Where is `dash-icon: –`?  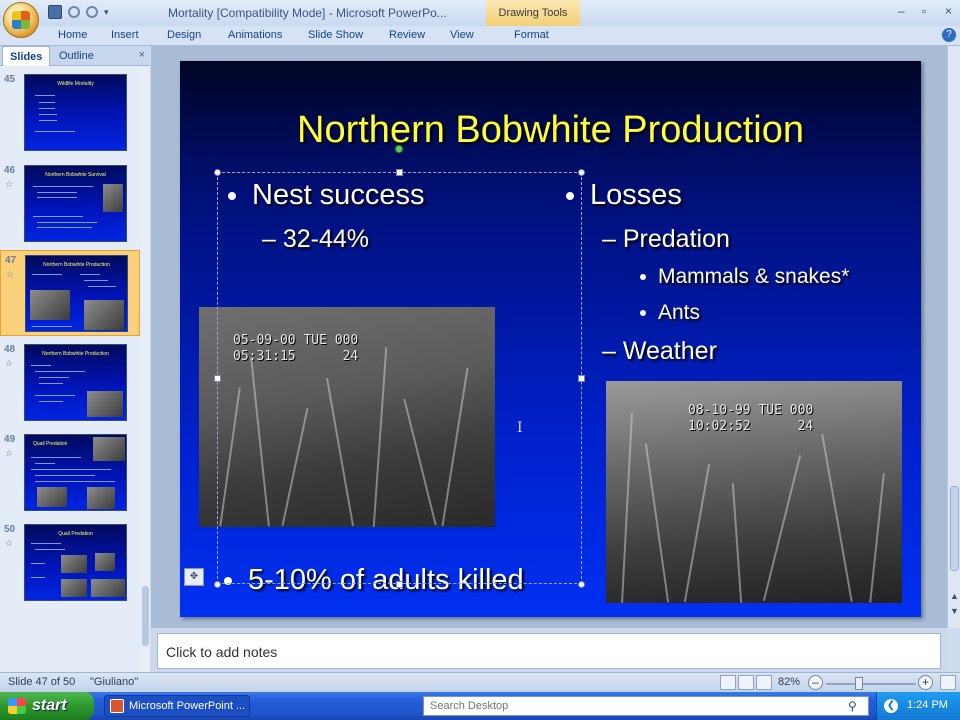 dash-icon: – is located at coordinates (609, 351).